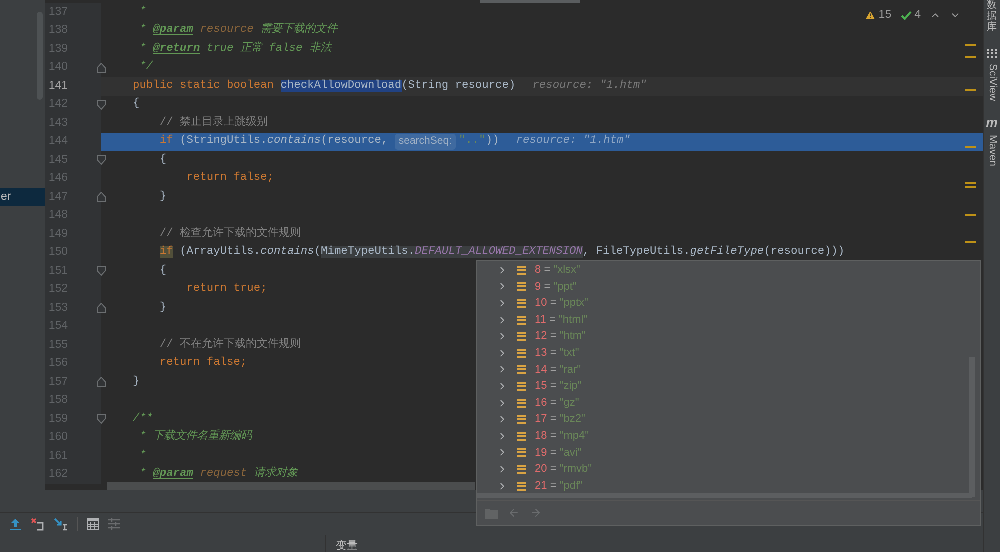  Describe the element at coordinates (560, 336) in the screenshot. I see `array-element: 12 = "htm"` at that location.